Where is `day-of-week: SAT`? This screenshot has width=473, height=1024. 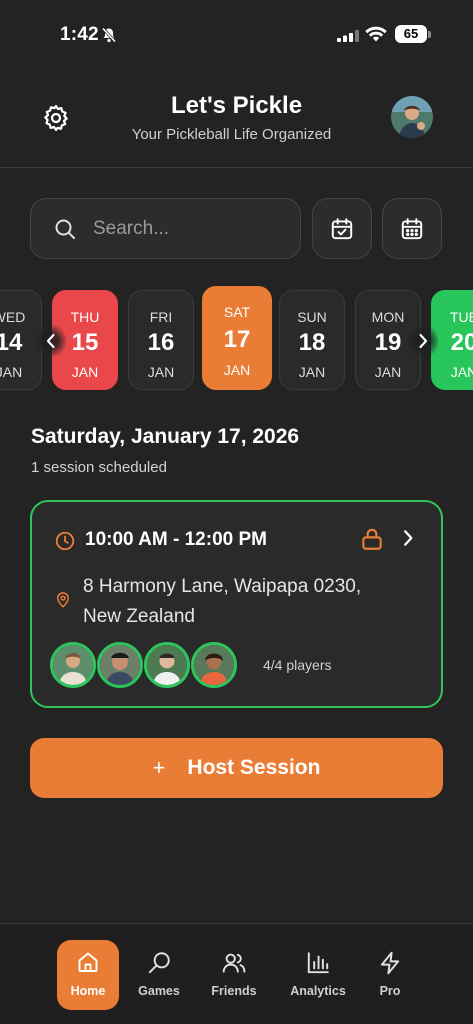 day-of-week: SAT is located at coordinates (237, 312).